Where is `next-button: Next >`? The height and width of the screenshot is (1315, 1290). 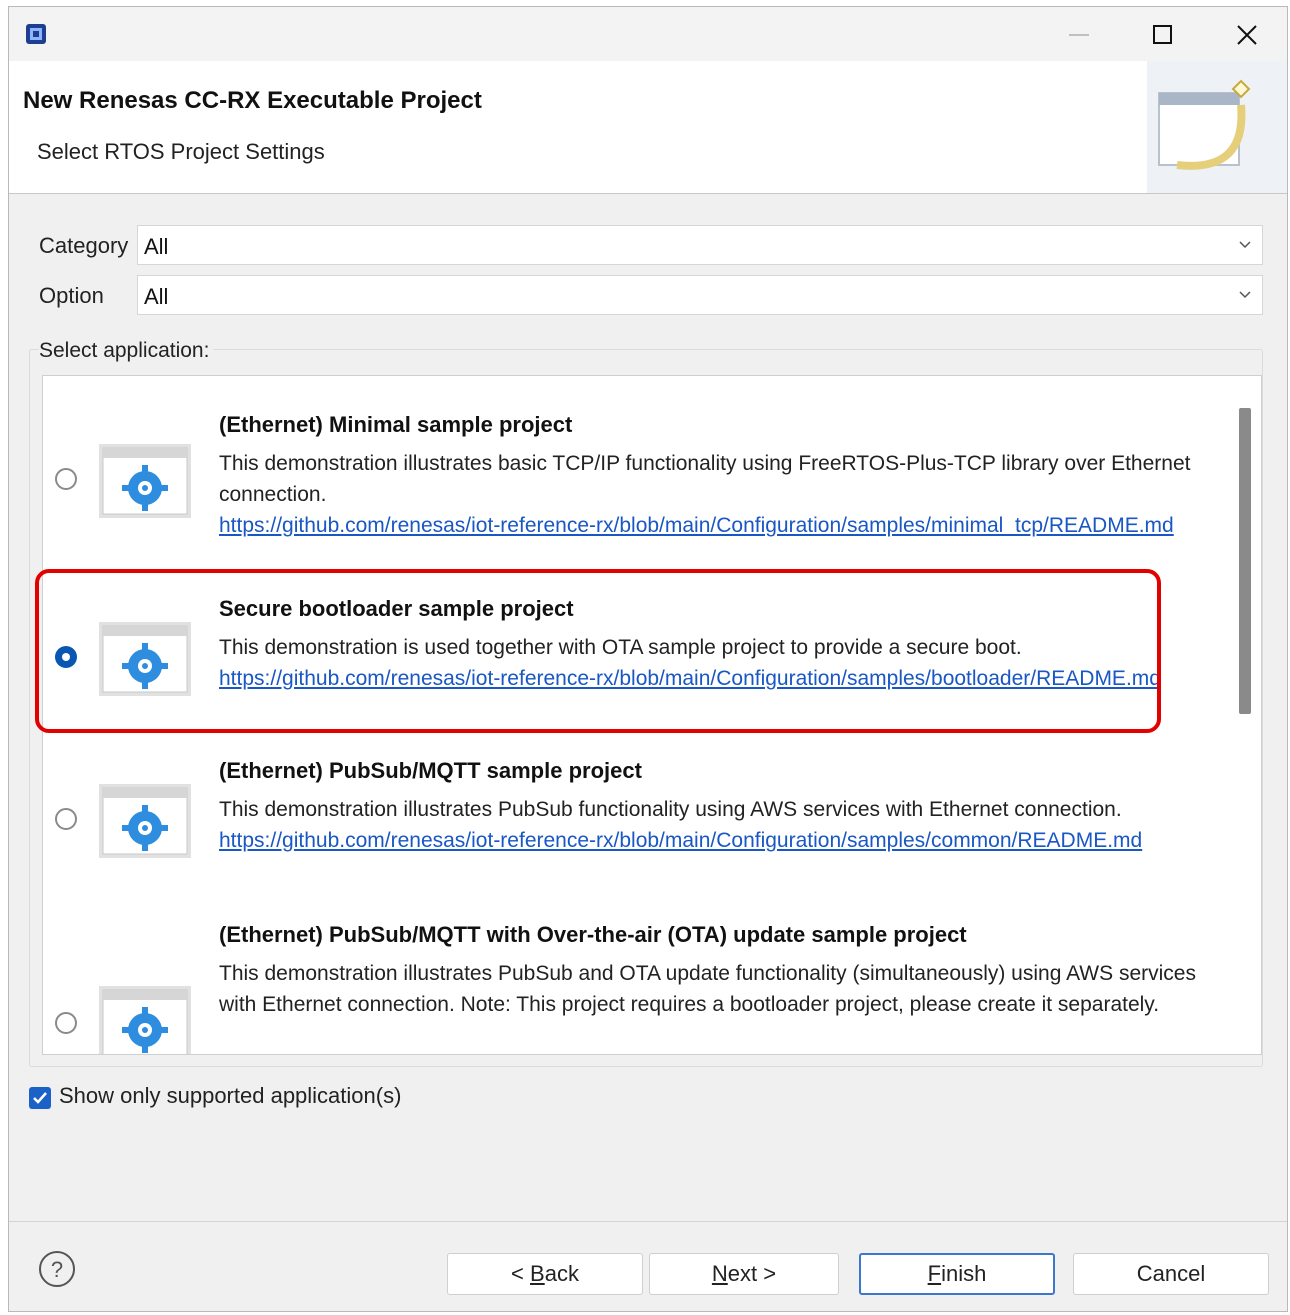 next-button: Next > is located at coordinates (744, 1274).